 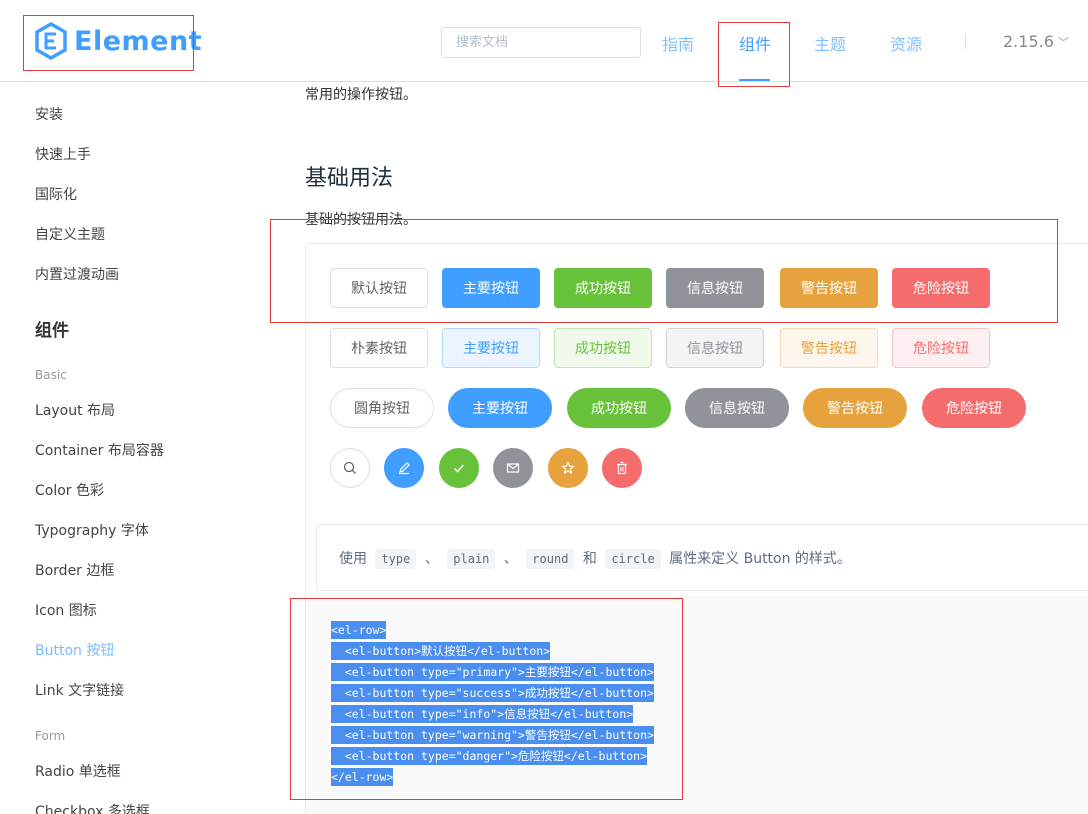 I want to click on annotation-box-code, so click(x=486, y=699).